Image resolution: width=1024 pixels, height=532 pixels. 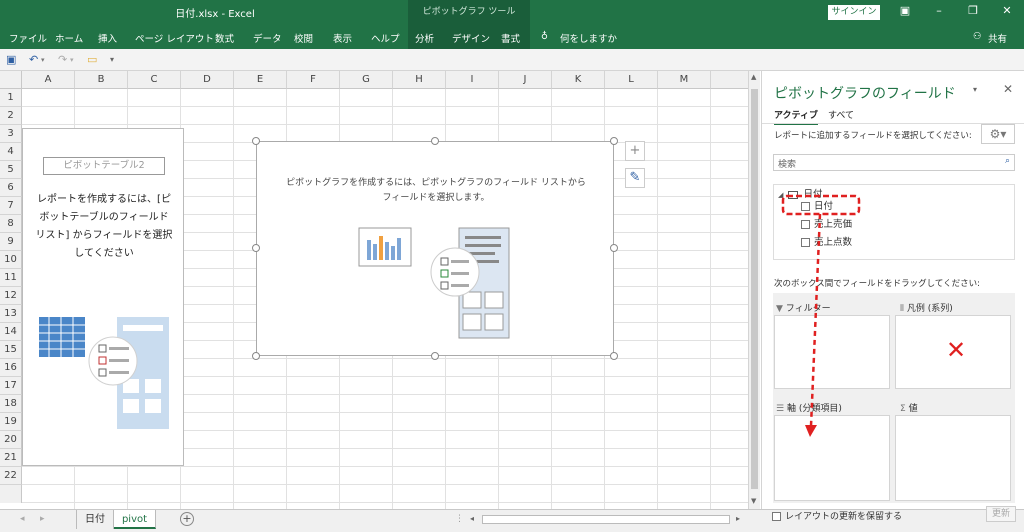 What do you see at coordinates (385, 38) in the screenshot?
I see `tab-help: ヘルプ` at bounding box center [385, 38].